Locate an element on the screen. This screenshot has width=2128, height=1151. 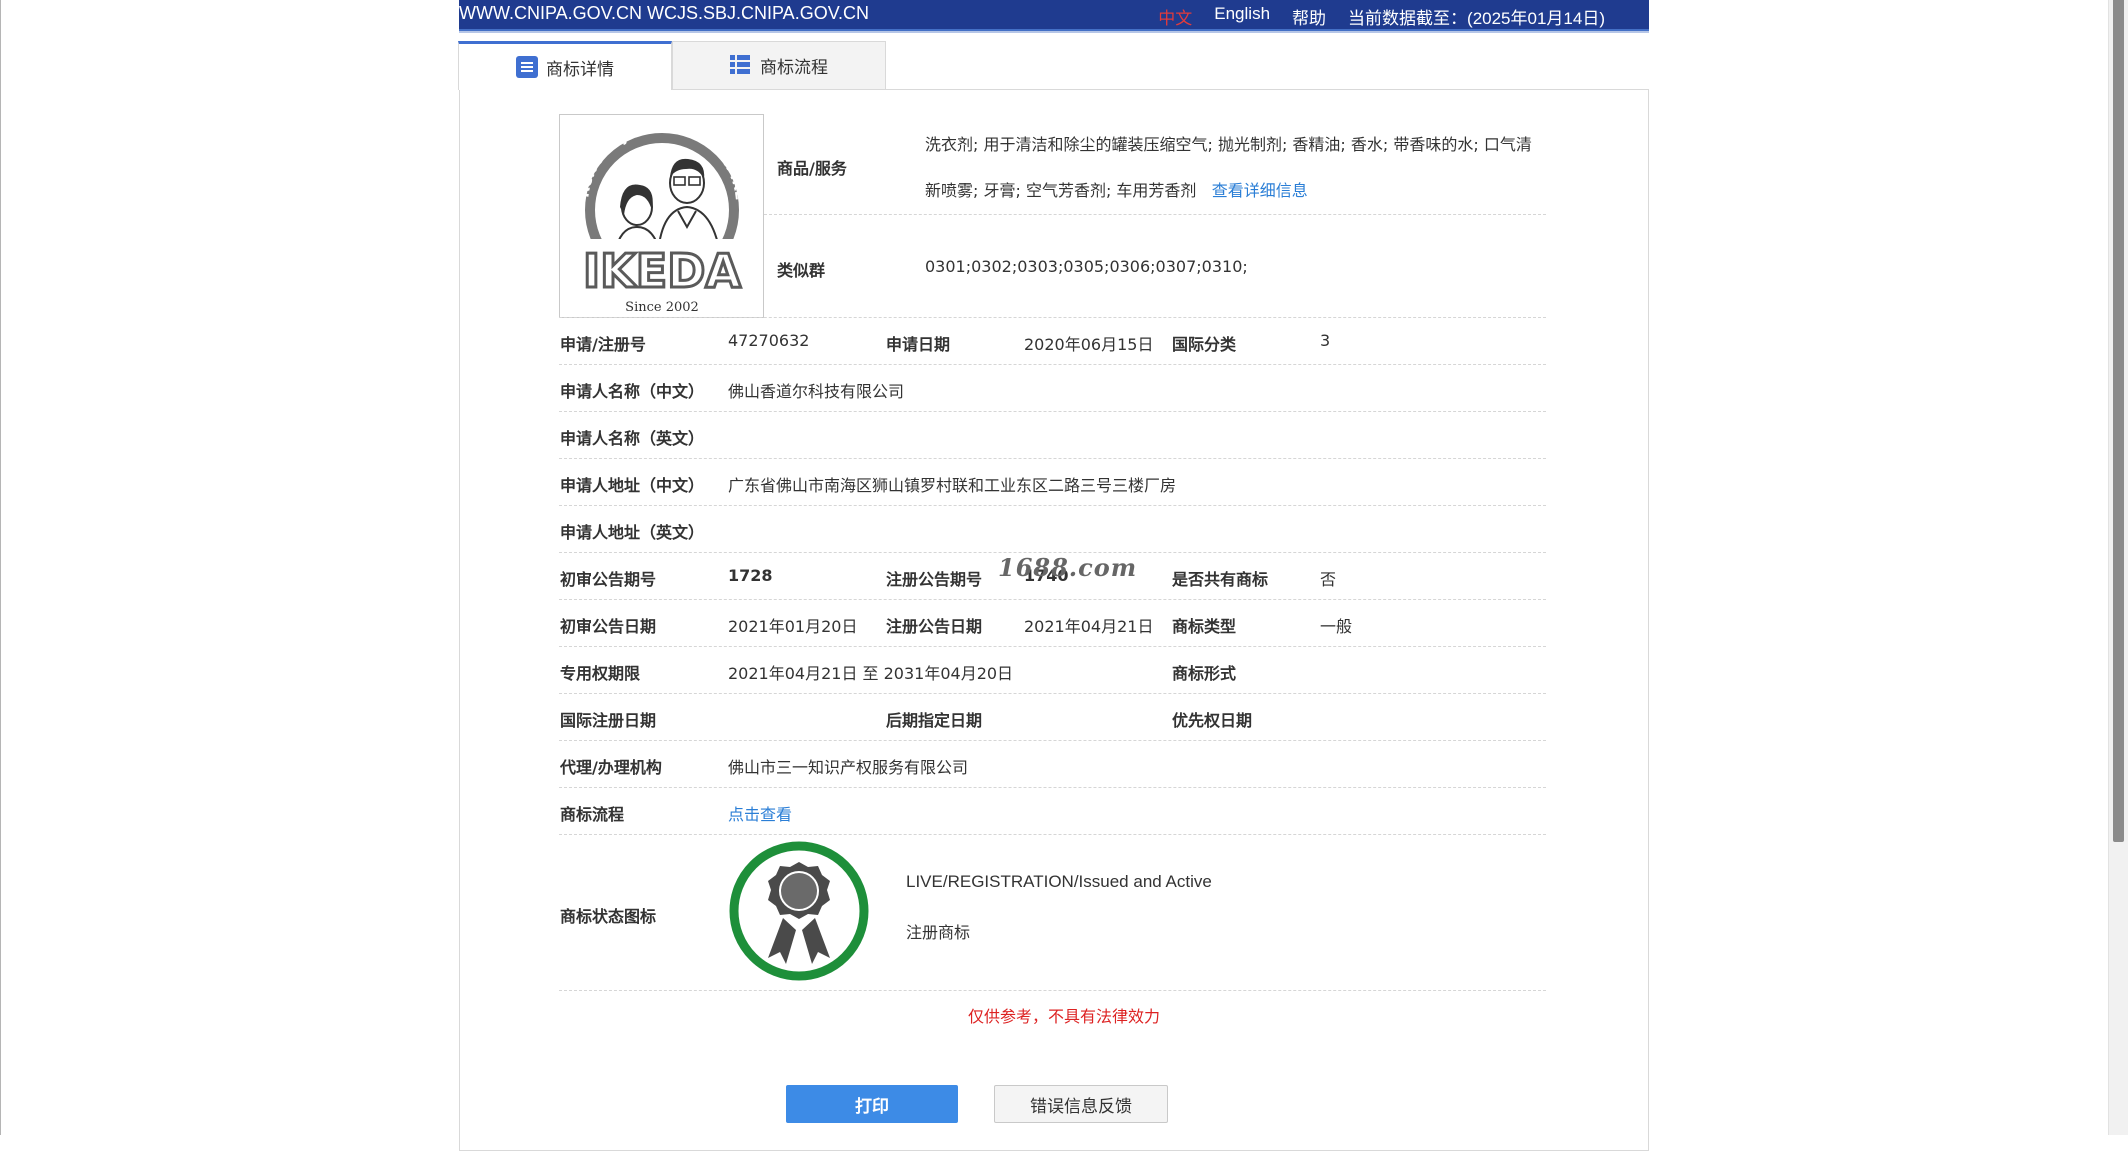
reg-pub-no-label: 注册公告期号 is located at coordinates (934, 579).